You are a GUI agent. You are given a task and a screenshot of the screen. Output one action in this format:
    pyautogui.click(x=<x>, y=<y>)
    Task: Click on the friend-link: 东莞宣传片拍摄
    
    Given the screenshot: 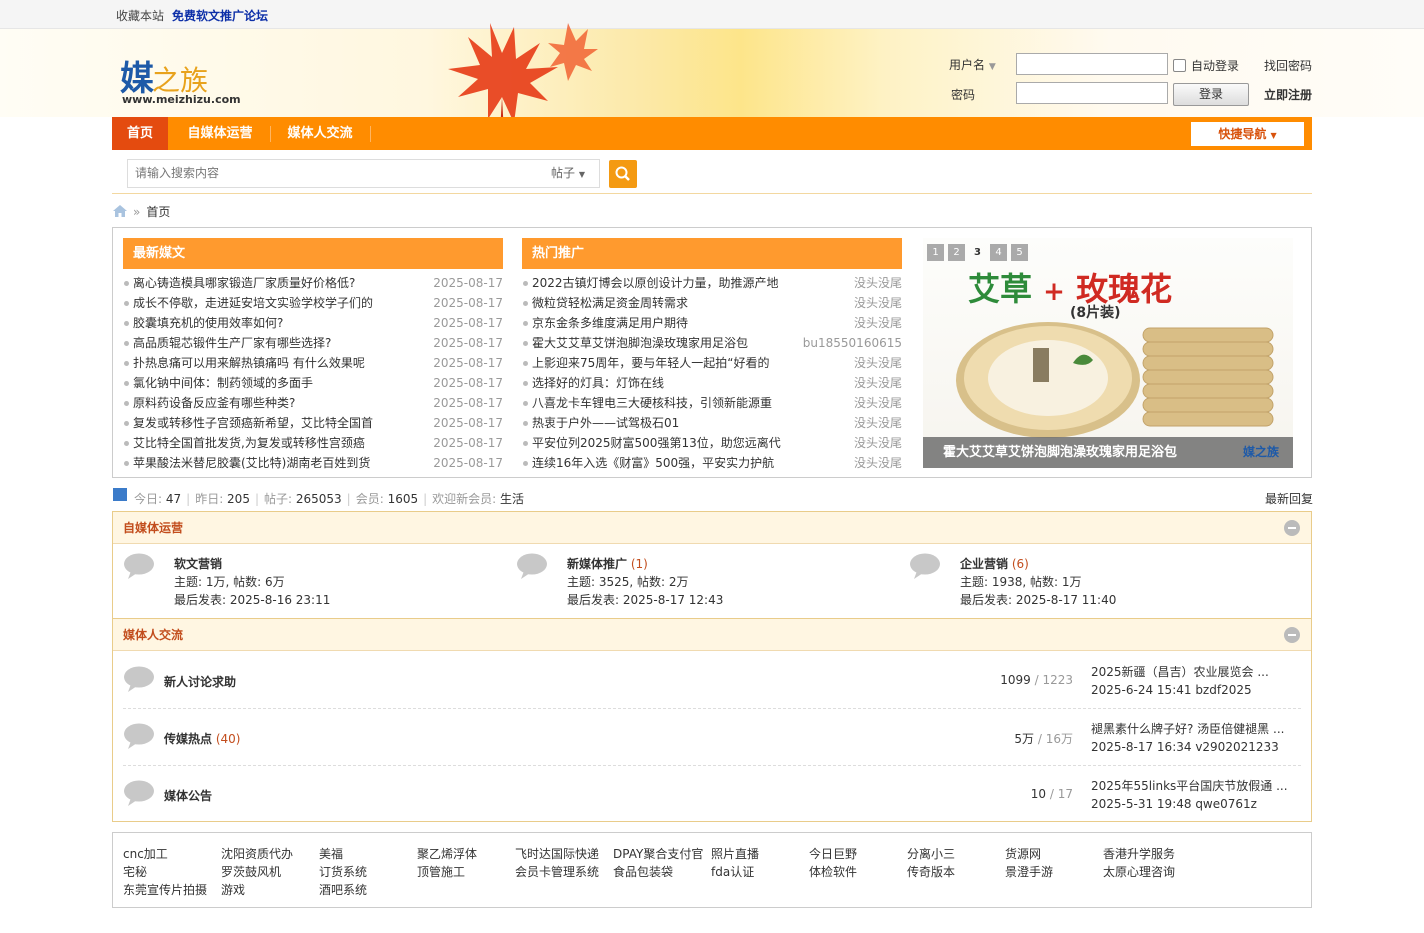 What is the action you would take?
    pyautogui.click(x=165, y=889)
    